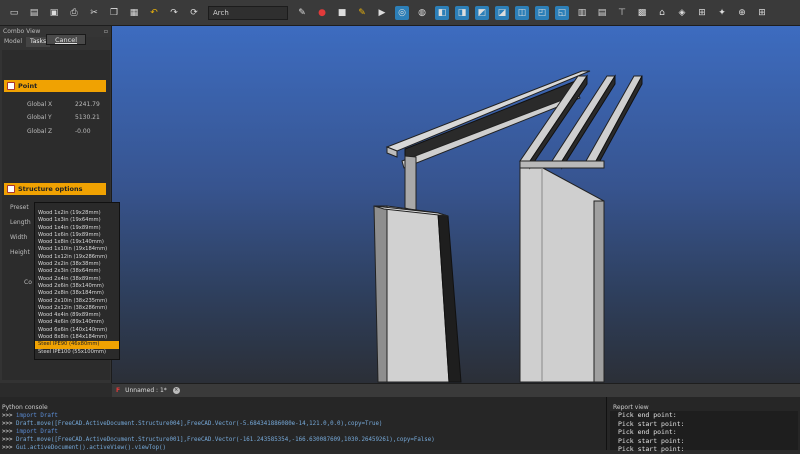 This screenshot has height=454, width=800. What do you see at coordinates (303, 416) in the screenshot?
I see `console-line: >>> import Draft` at bounding box center [303, 416].